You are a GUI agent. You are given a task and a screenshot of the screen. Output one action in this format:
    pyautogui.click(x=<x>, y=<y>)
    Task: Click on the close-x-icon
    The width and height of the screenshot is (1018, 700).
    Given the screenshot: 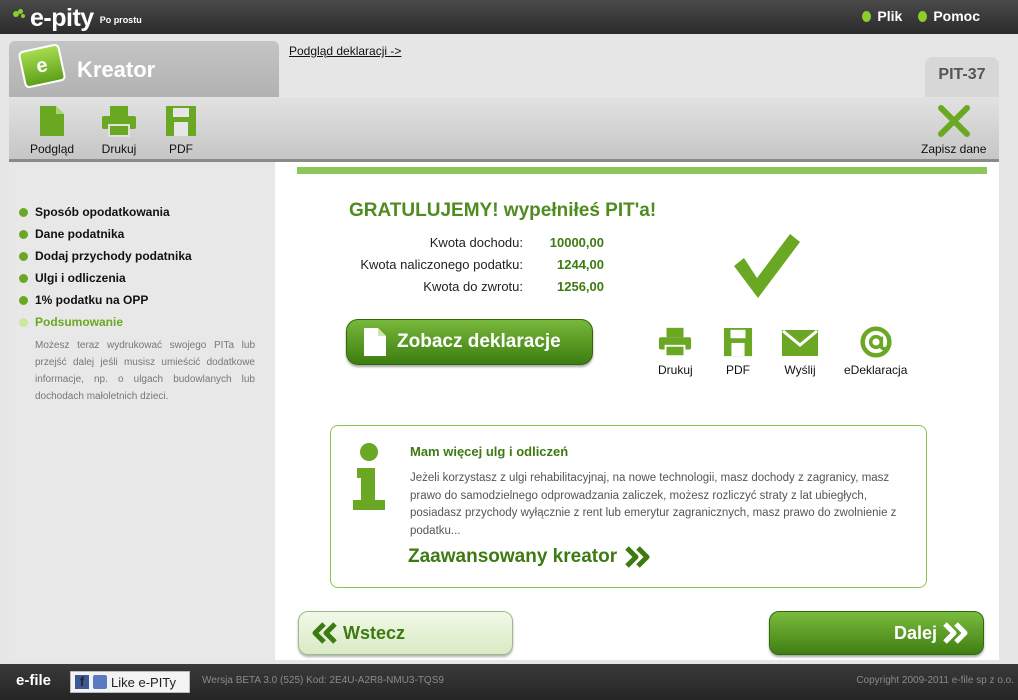 What is the action you would take?
    pyautogui.click(x=953, y=121)
    